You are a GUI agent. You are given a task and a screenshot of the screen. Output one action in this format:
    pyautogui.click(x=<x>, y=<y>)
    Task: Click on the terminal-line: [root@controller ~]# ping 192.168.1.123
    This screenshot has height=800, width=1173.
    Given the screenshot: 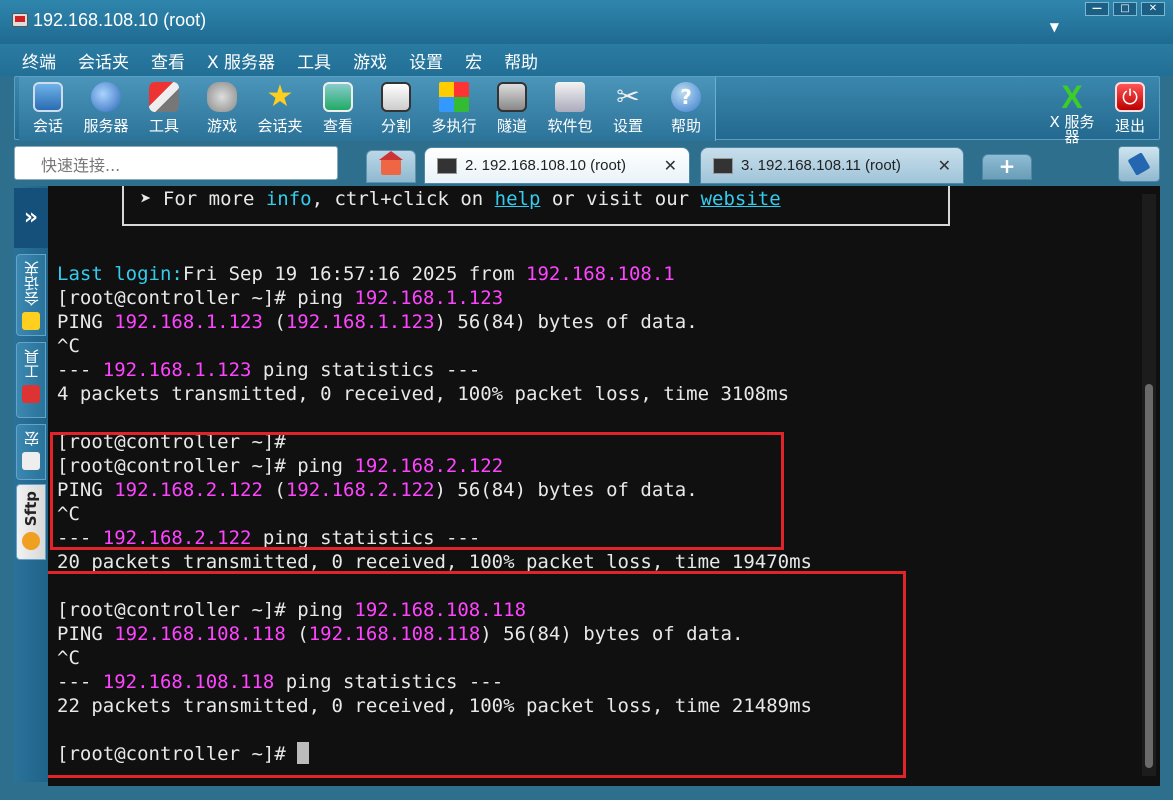 What is the action you would take?
    pyautogui.click(x=280, y=298)
    